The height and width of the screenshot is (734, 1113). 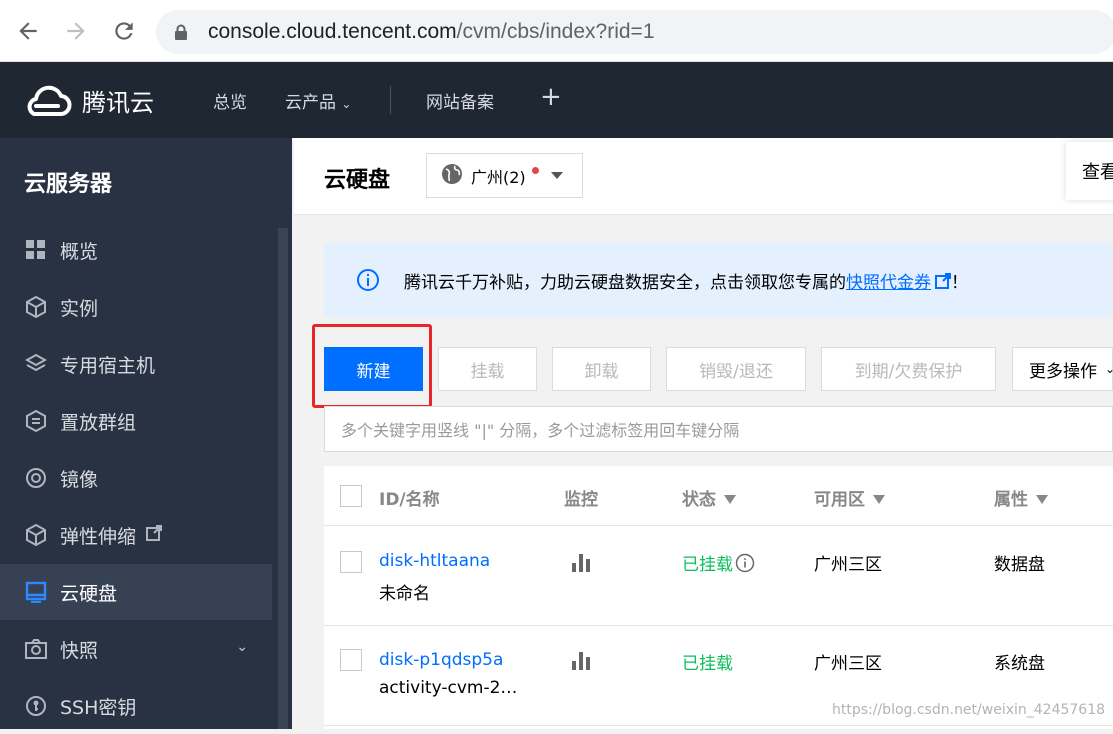 I want to click on sidebar-item-snapshots: 快照 ⌄, so click(x=136, y=649).